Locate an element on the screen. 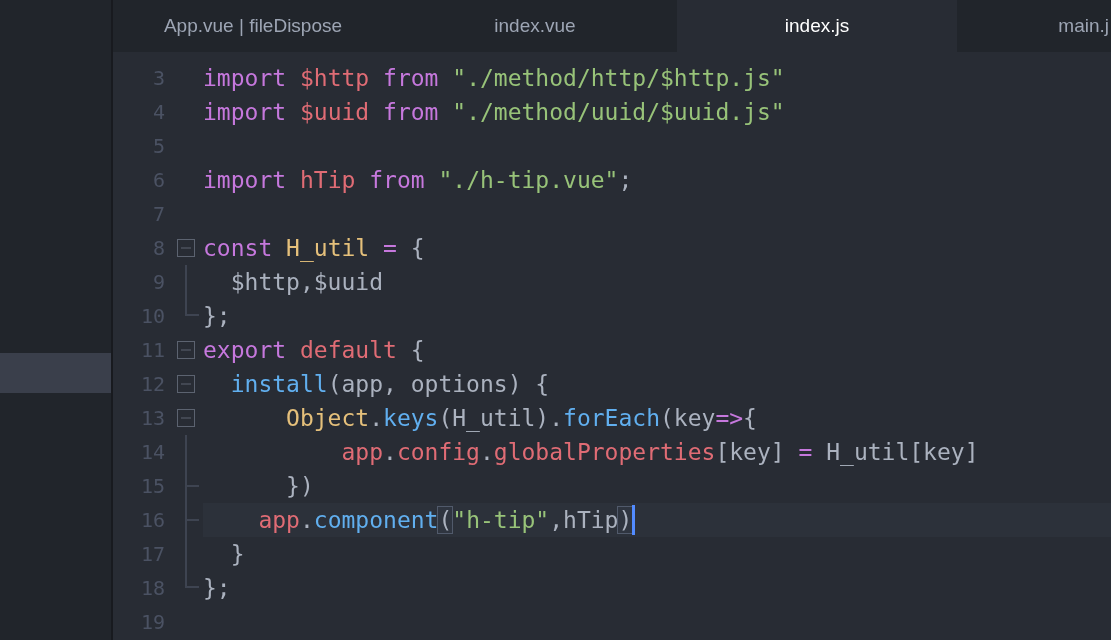 The height and width of the screenshot is (640, 1111). code-line: export default { is located at coordinates (314, 350).